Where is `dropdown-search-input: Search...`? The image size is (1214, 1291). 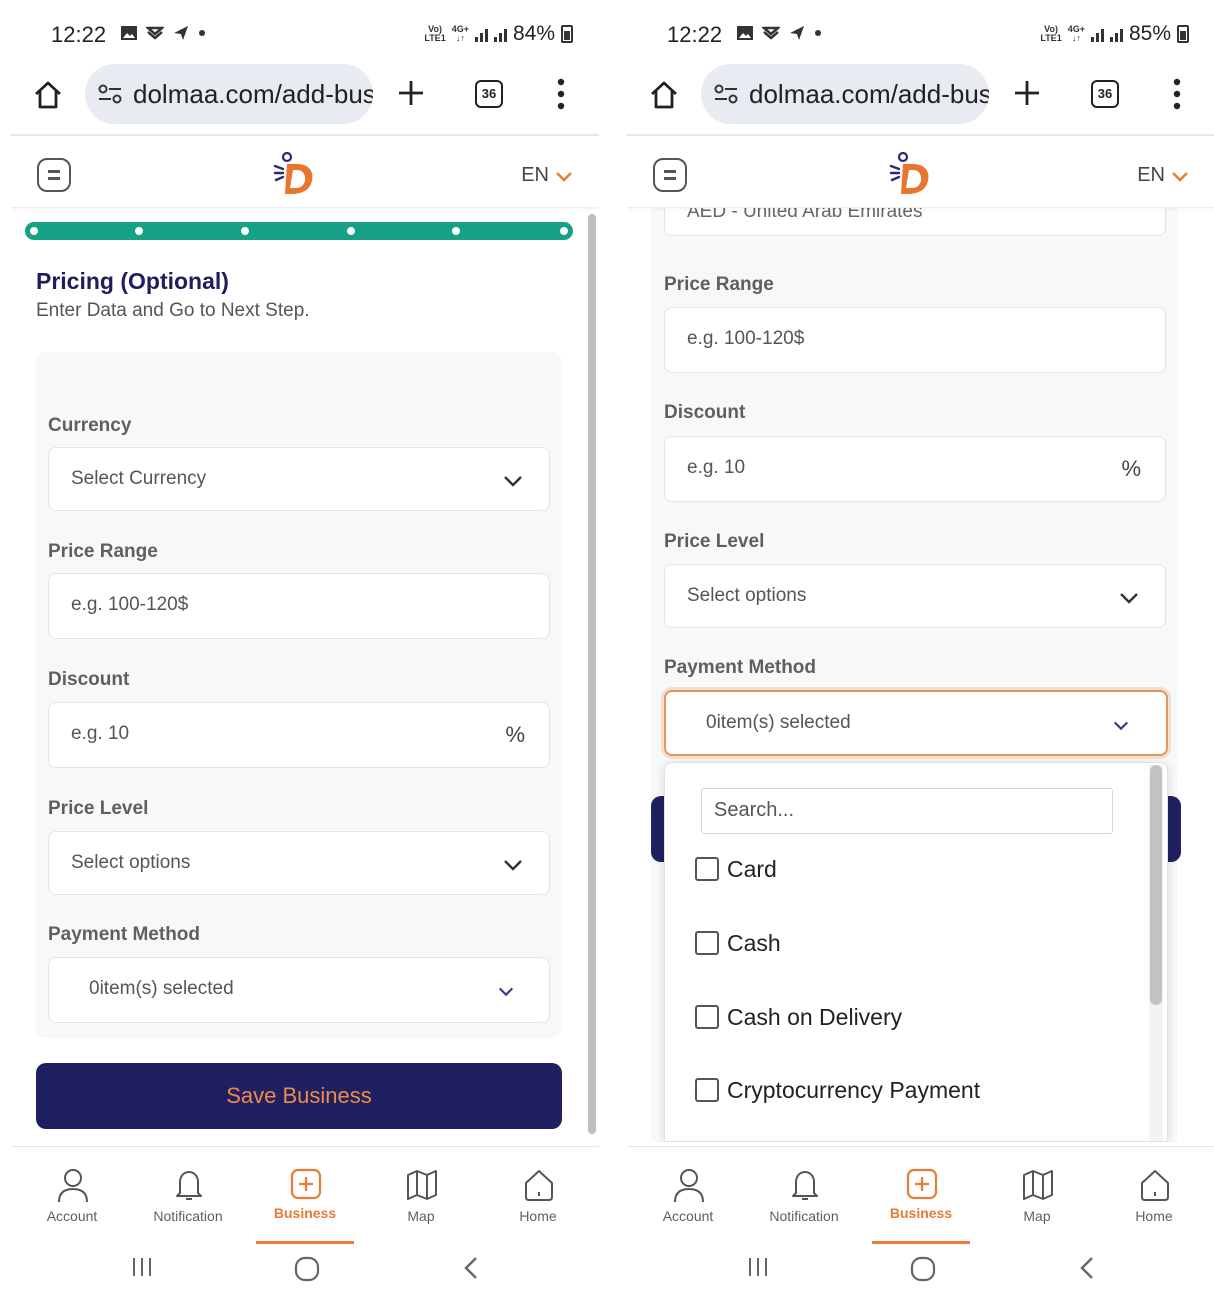 dropdown-search-input: Search... is located at coordinates (907, 811).